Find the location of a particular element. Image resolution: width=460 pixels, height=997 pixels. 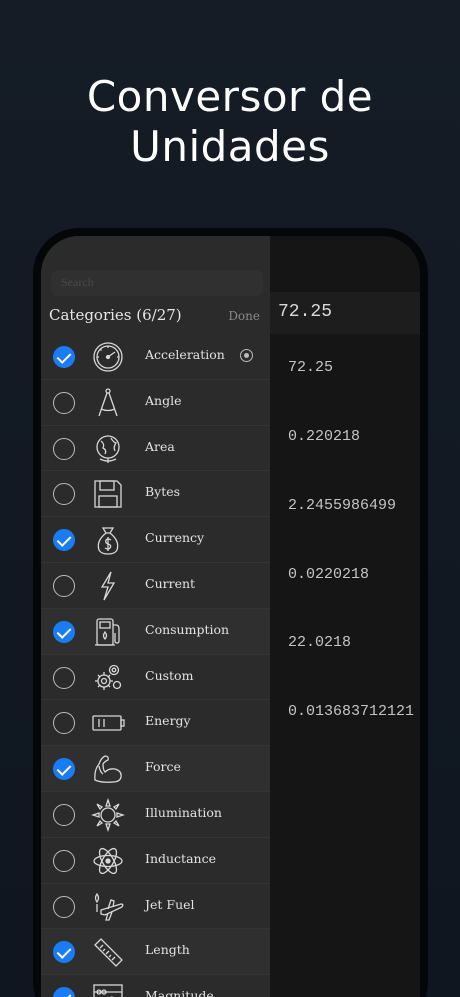

category-row-illumination: Illumination is located at coordinates (155, 815).